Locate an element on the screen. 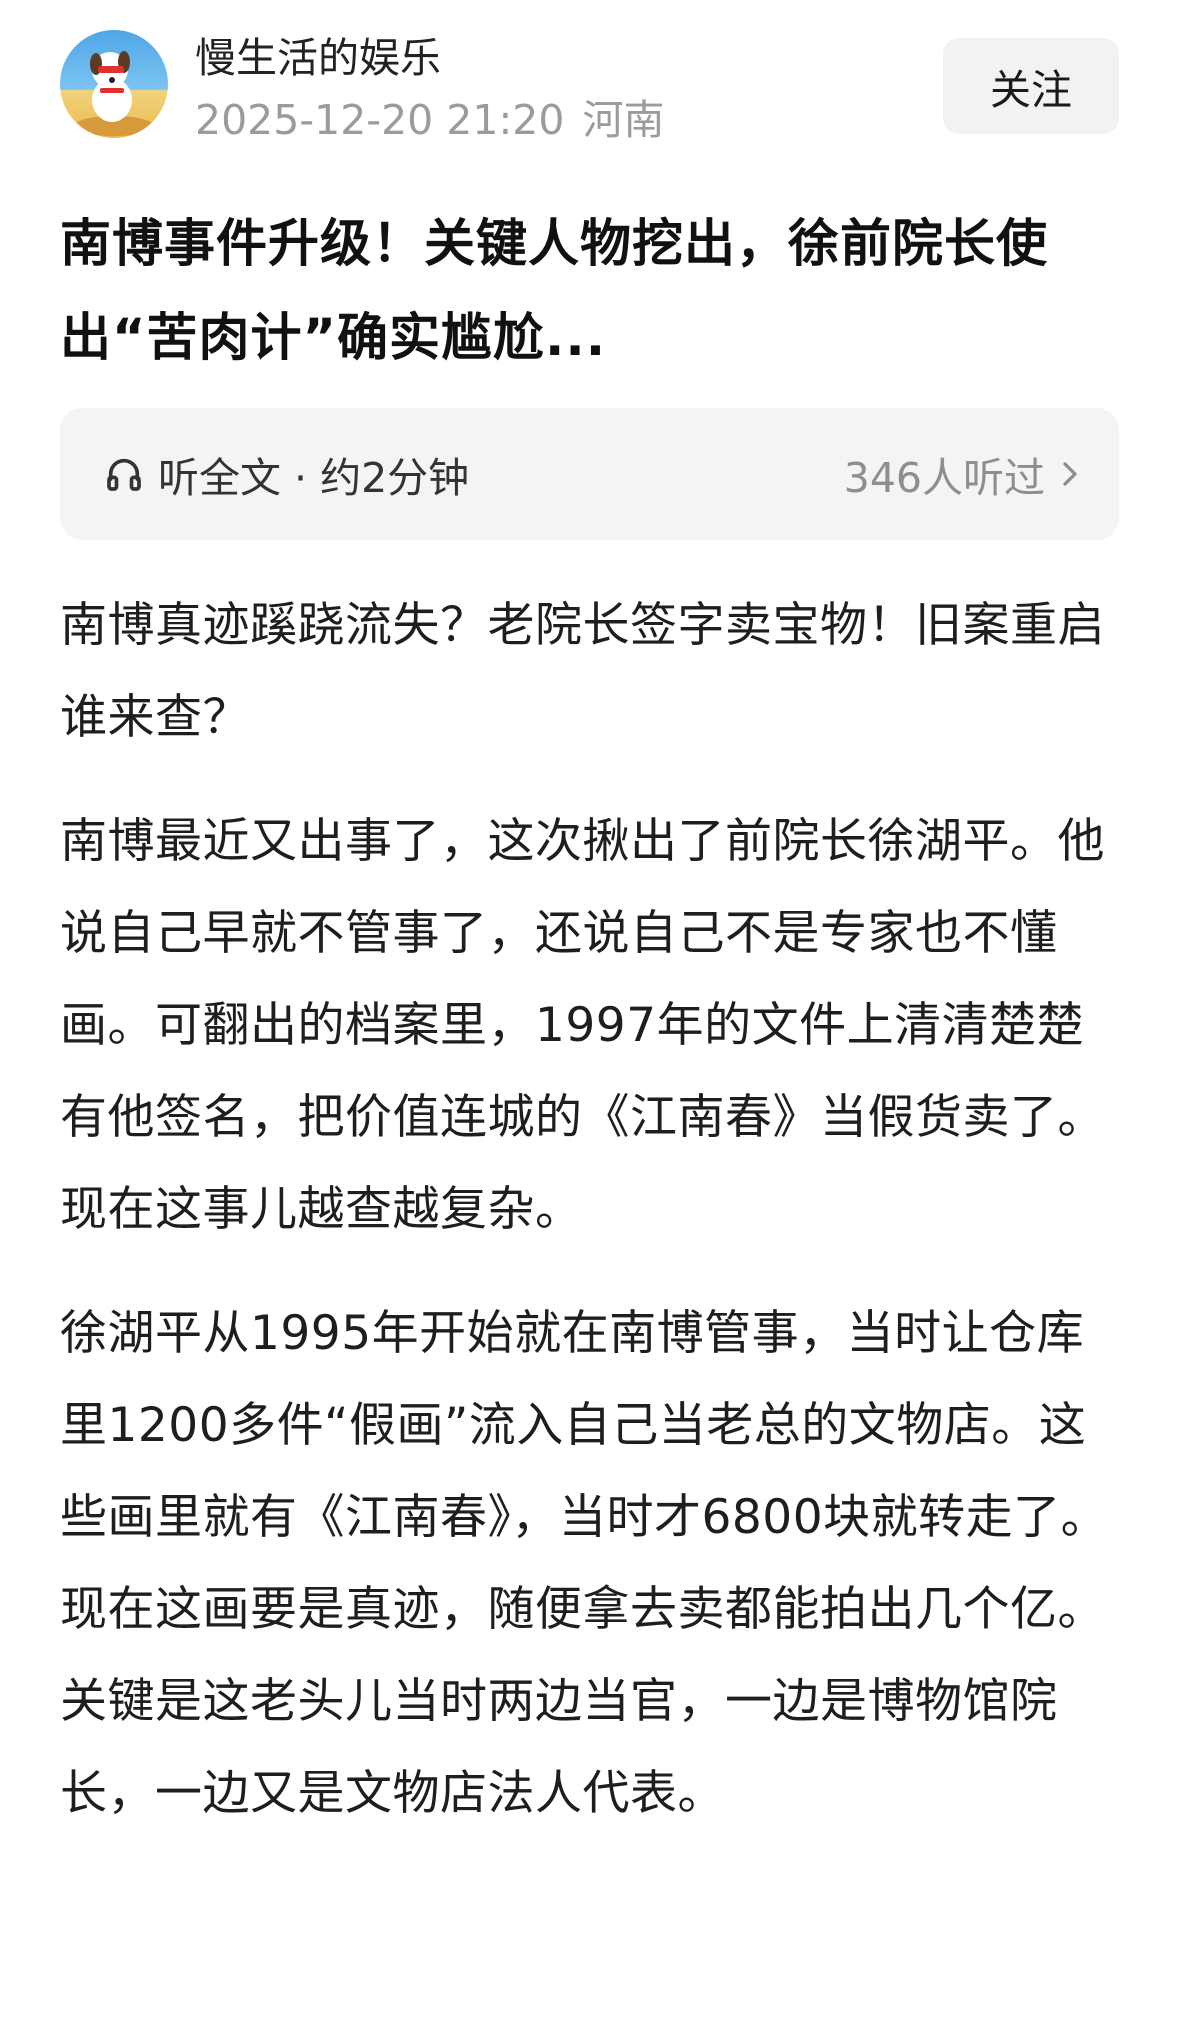 The image size is (1179, 2020). post-date: 2025-12-20 21:20 is located at coordinates (380, 120).